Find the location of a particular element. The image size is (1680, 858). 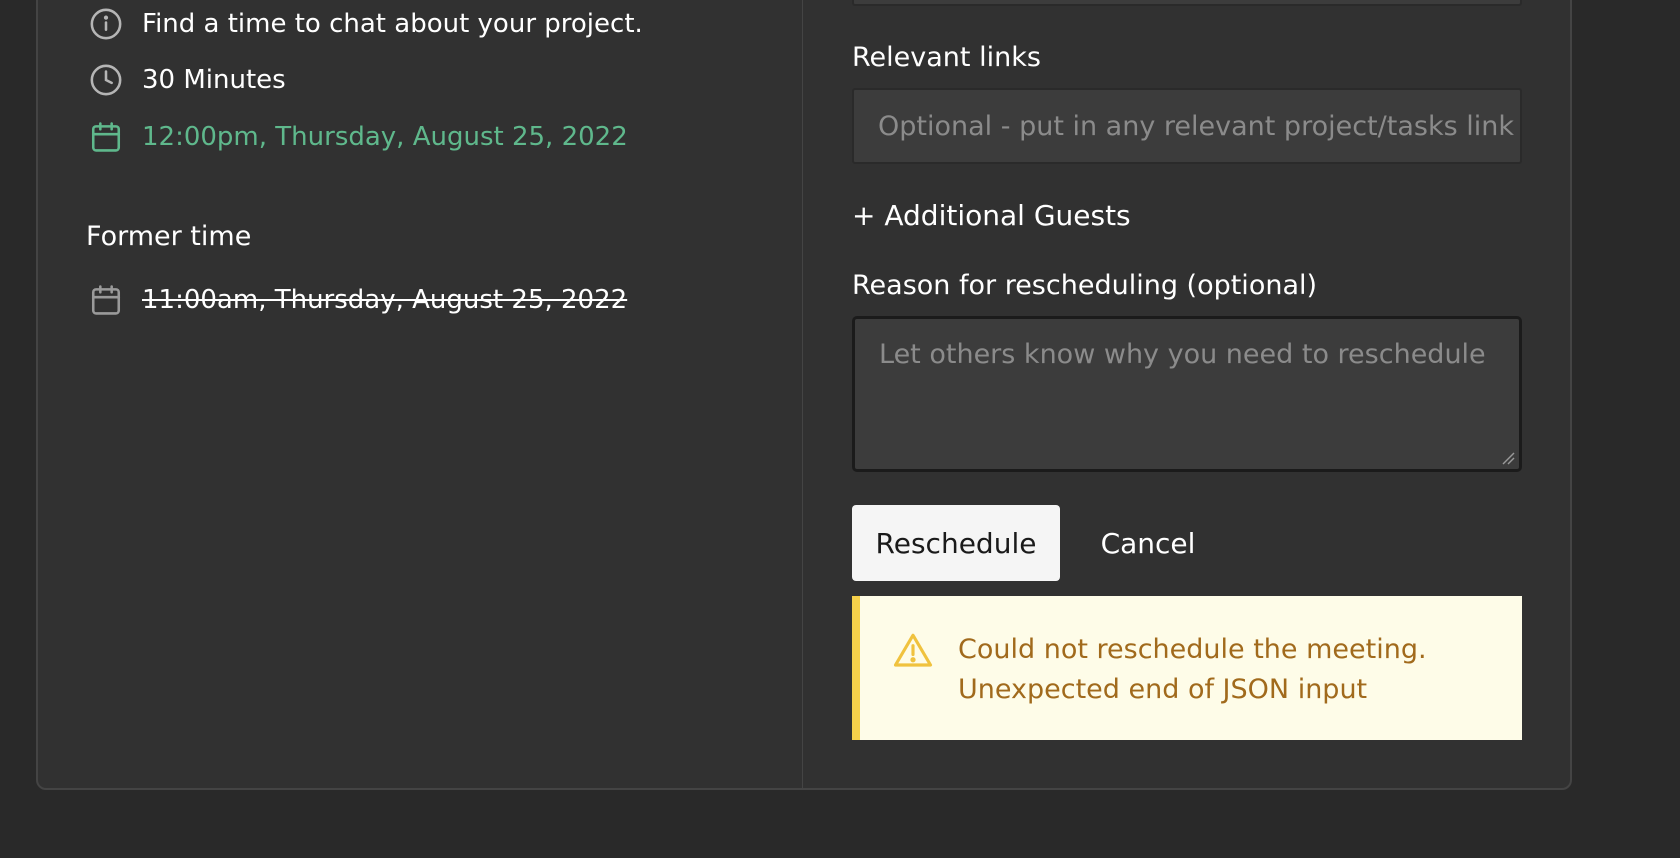

former-event-time: 11:00am, Thursday, August 25, 2022 is located at coordinates (385, 300).